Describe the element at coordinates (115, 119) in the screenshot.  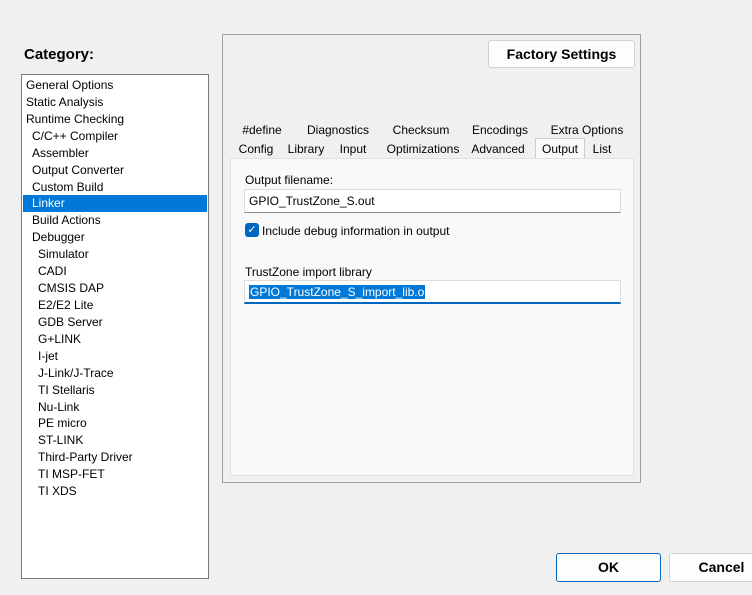
I see `category-item-runtime-checking: Runtime Checking` at that location.